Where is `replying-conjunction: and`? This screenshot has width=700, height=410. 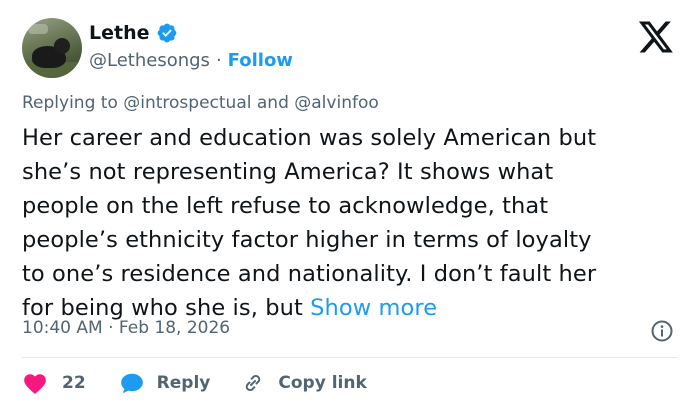 replying-conjunction: and is located at coordinates (272, 103).